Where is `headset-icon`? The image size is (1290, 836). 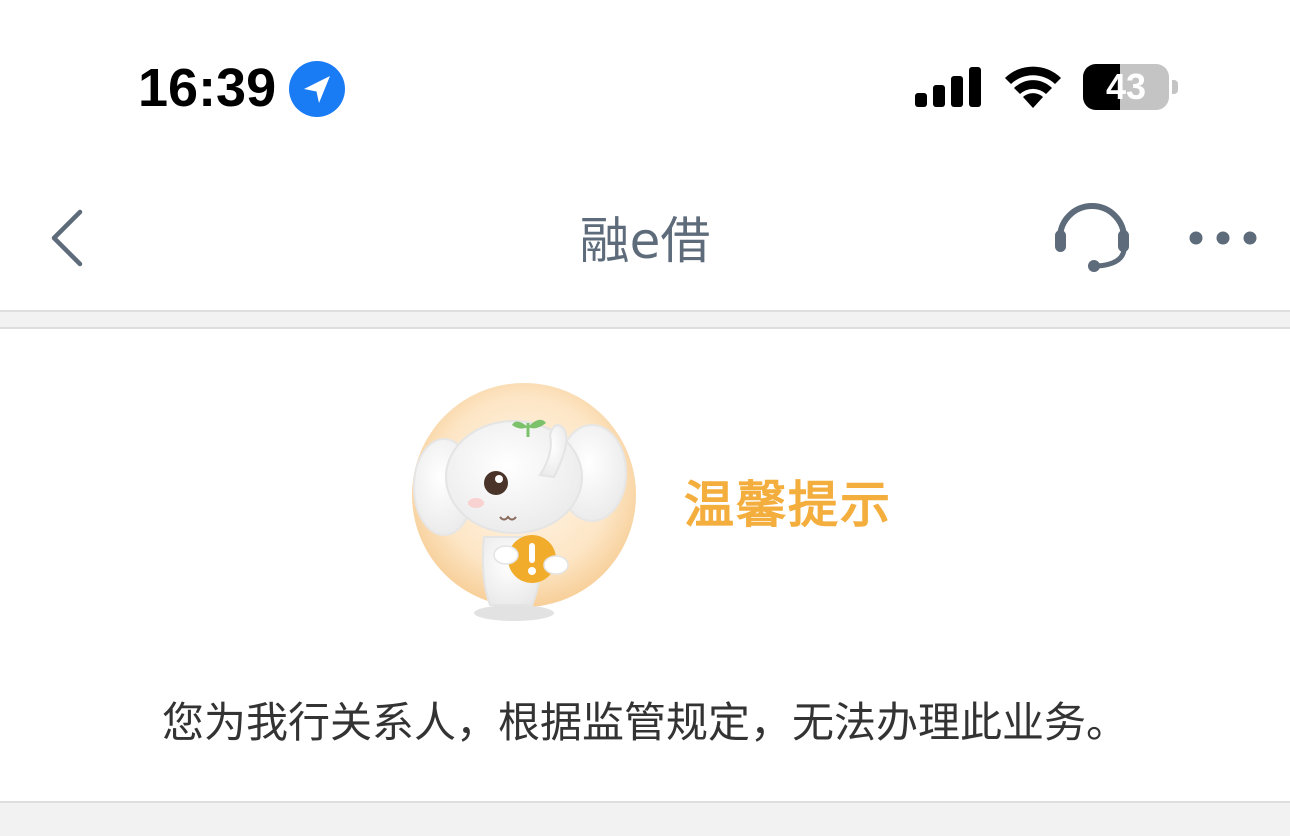 headset-icon is located at coordinates (1092, 236).